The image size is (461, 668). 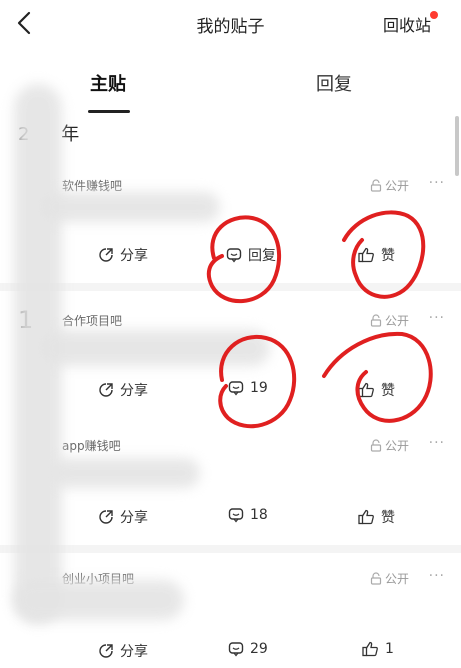 I want to click on reply-button: 回复, so click(x=251, y=255).